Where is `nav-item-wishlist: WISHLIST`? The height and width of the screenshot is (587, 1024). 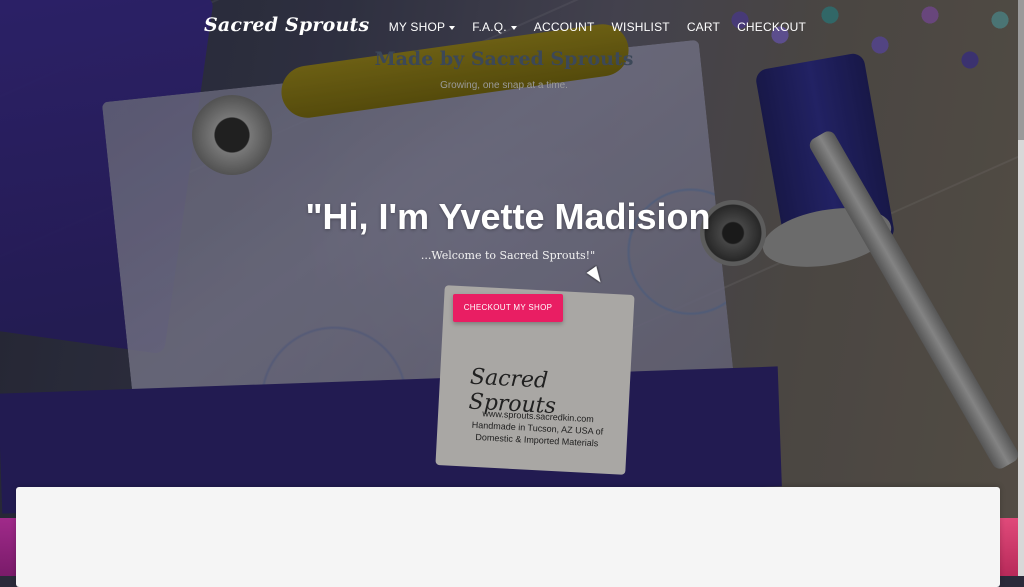 nav-item-wishlist: WISHLIST is located at coordinates (641, 27).